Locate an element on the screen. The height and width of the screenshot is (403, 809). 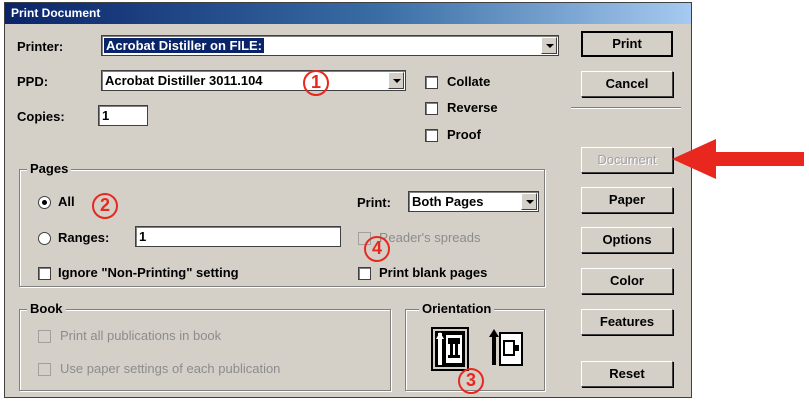
ranges-label: Ranges: is located at coordinates (84, 237).